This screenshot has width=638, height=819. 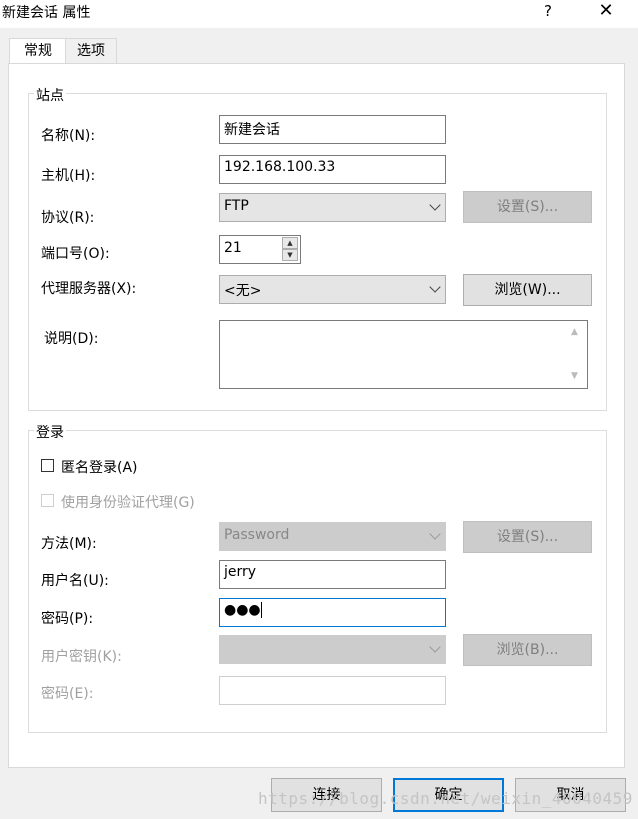 What do you see at coordinates (332, 574) in the screenshot?
I see `username-field: jerry` at bounding box center [332, 574].